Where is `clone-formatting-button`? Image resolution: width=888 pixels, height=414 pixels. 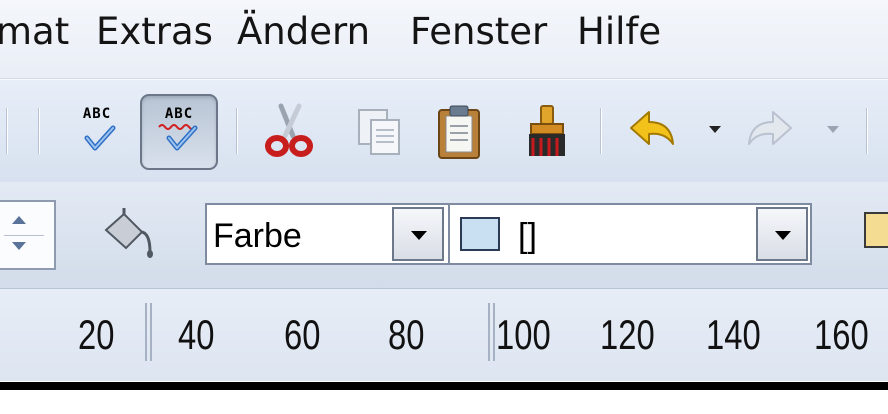 clone-formatting-button is located at coordinates (547, 132).